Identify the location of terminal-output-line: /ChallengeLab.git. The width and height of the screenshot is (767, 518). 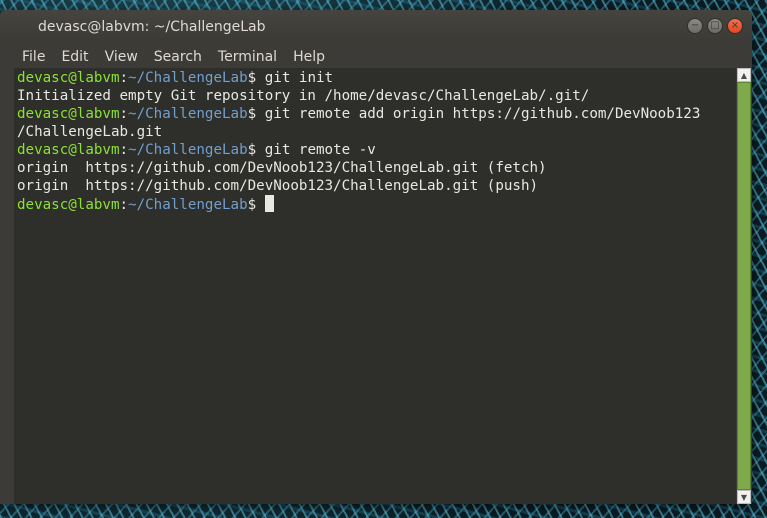
(376, 132).